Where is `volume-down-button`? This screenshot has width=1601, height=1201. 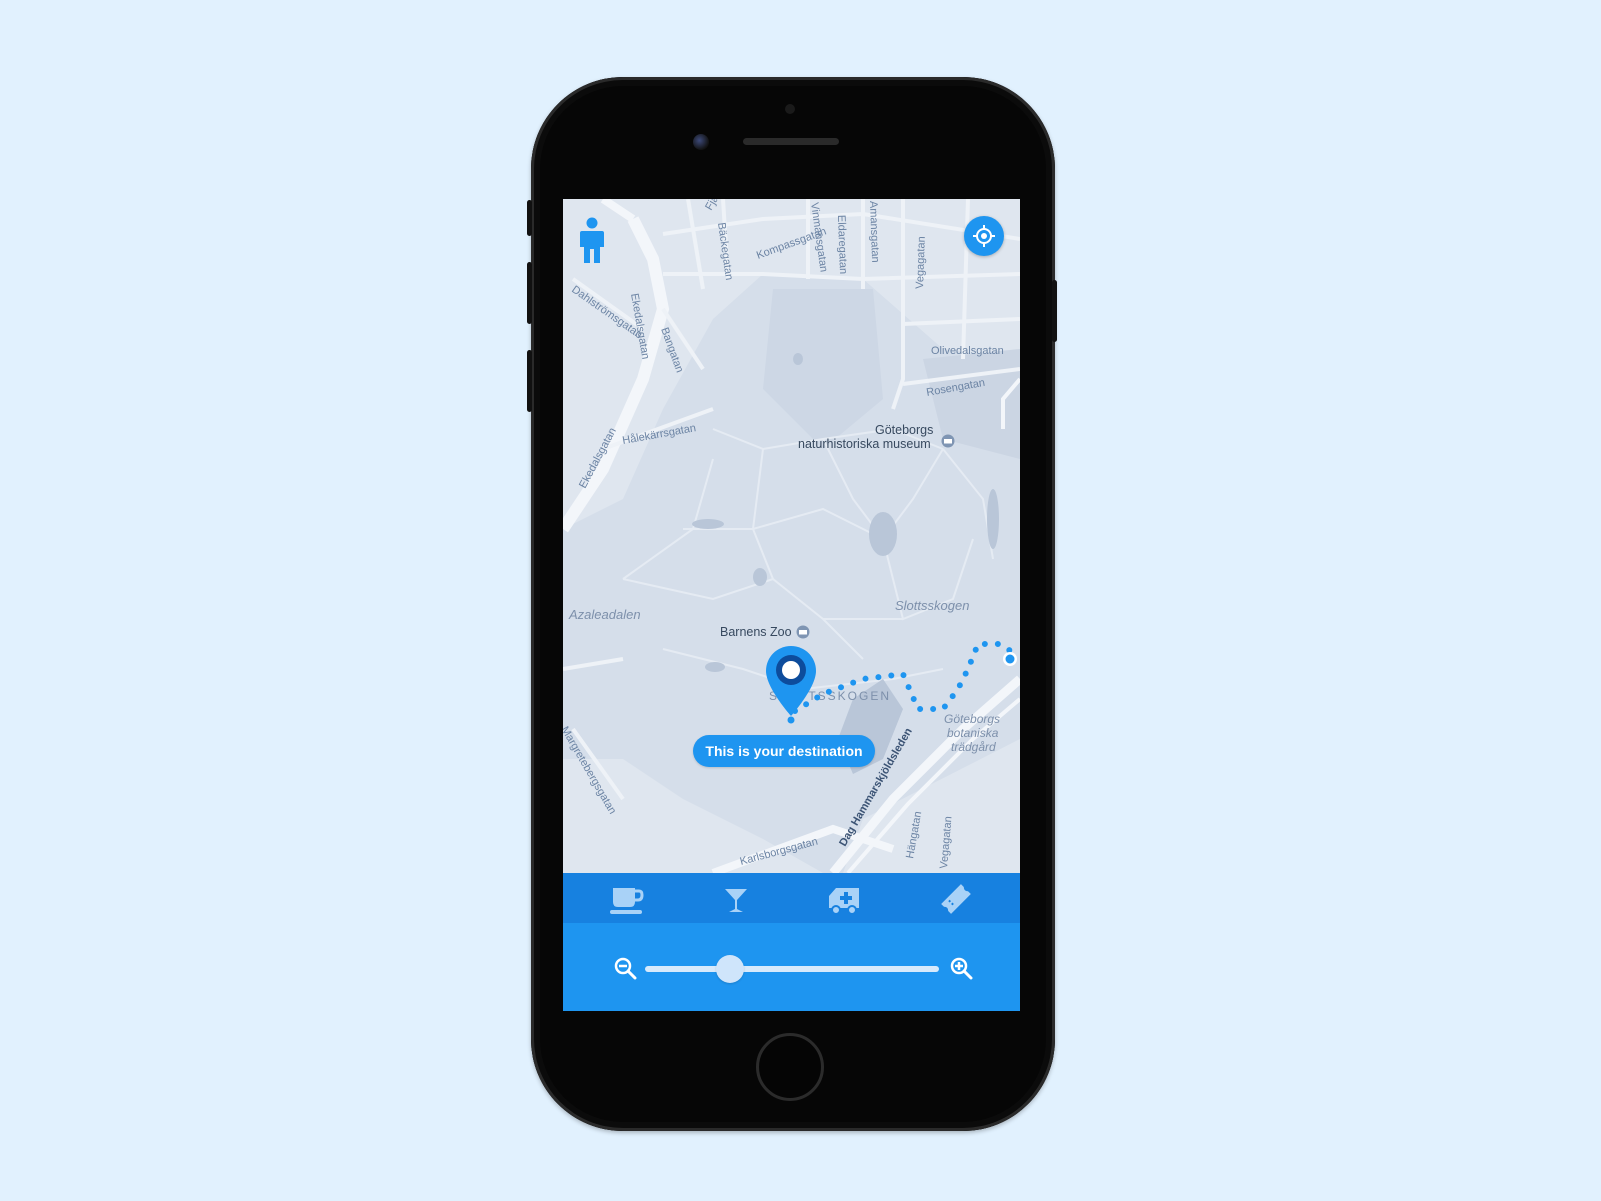 volume-down-button is located at coordinates (529, 381).